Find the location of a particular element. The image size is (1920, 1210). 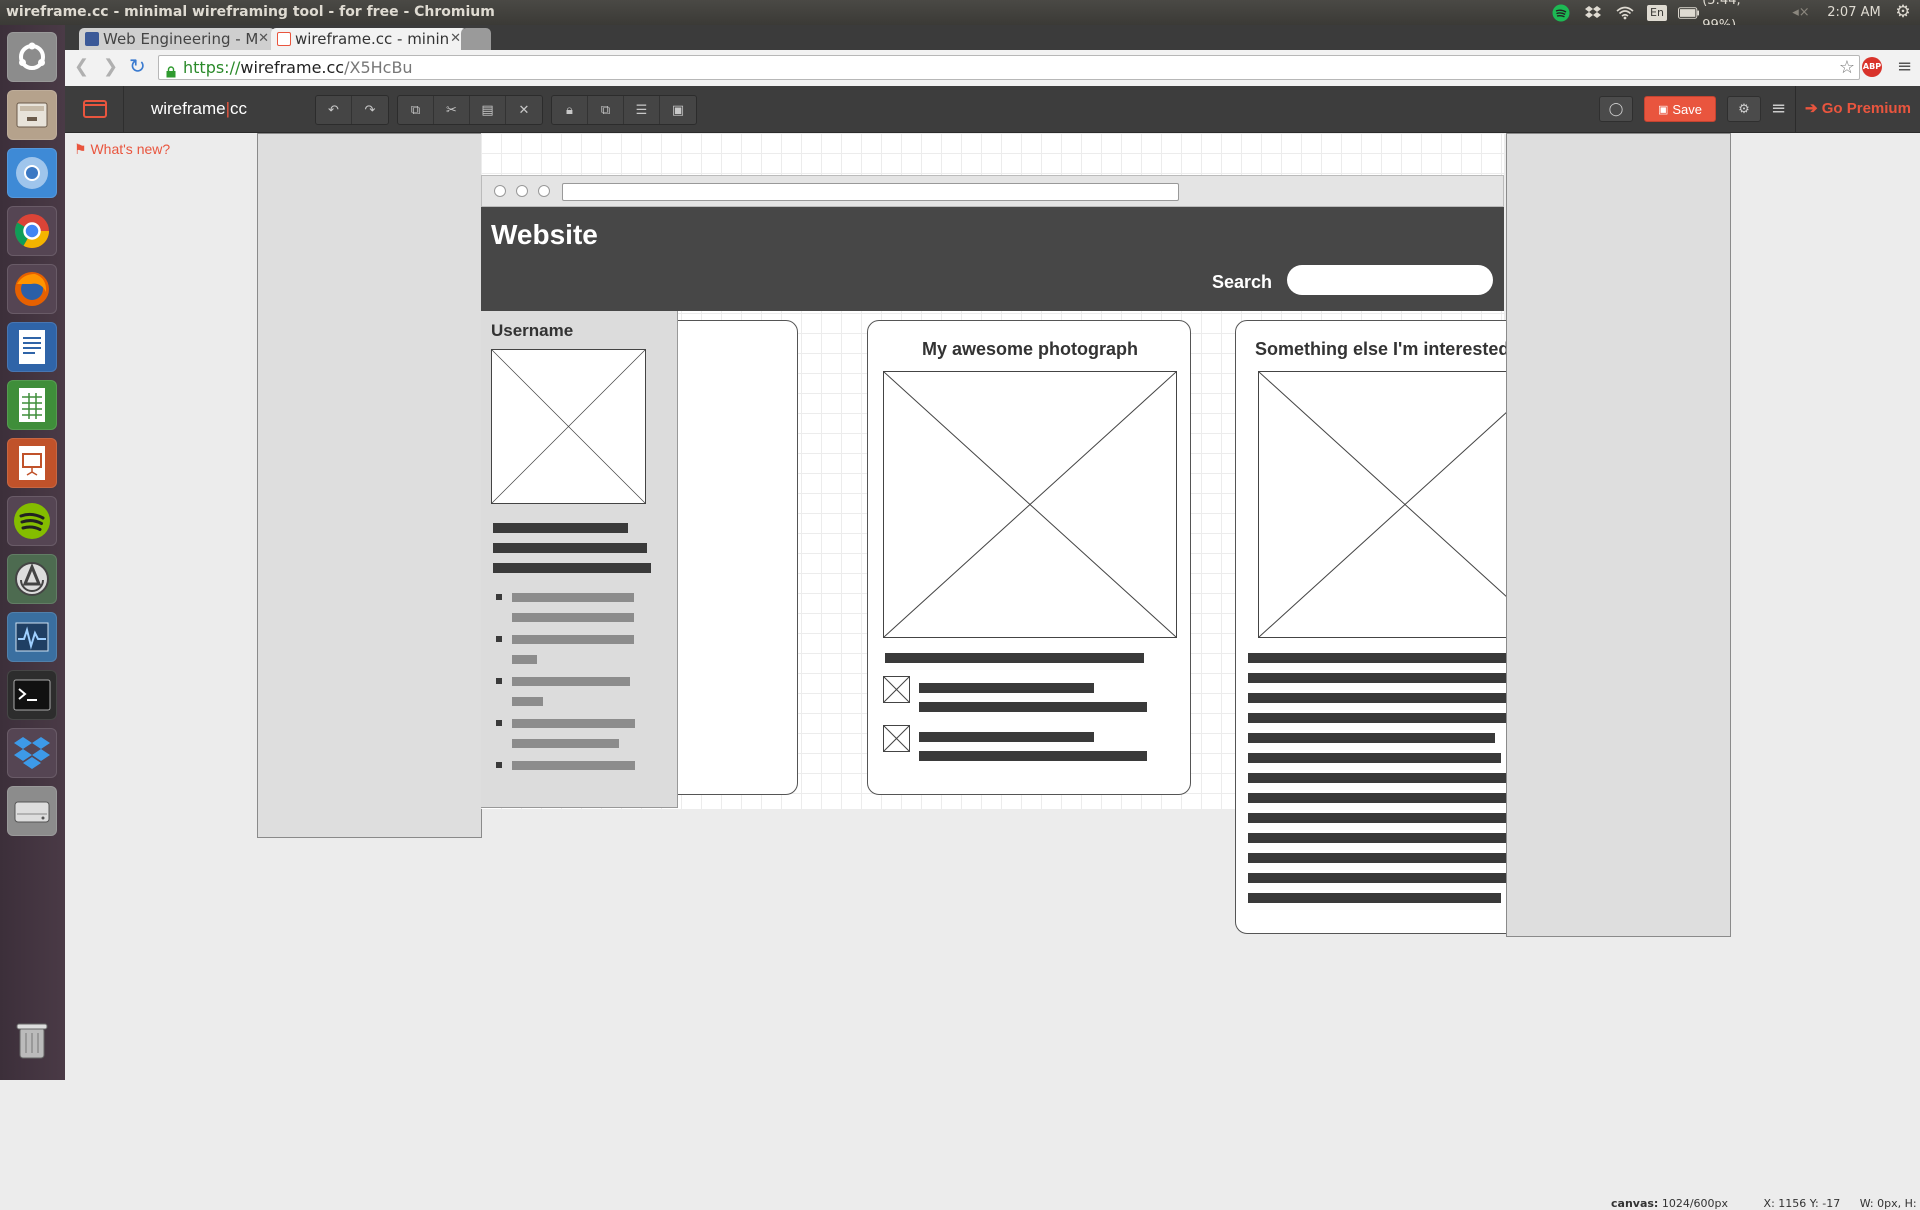

paste-icon: ▤ is located at coordinates (488, 110).